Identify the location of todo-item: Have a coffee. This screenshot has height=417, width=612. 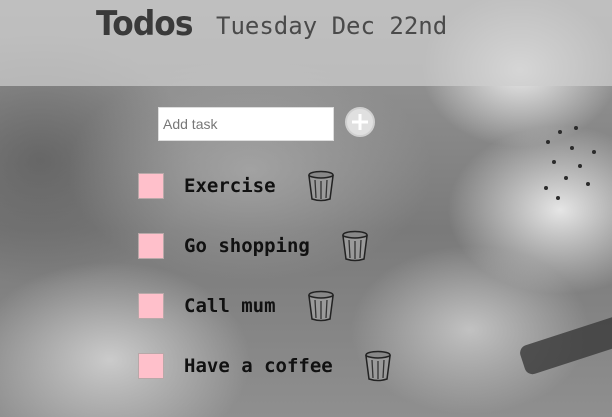
(265, 366).